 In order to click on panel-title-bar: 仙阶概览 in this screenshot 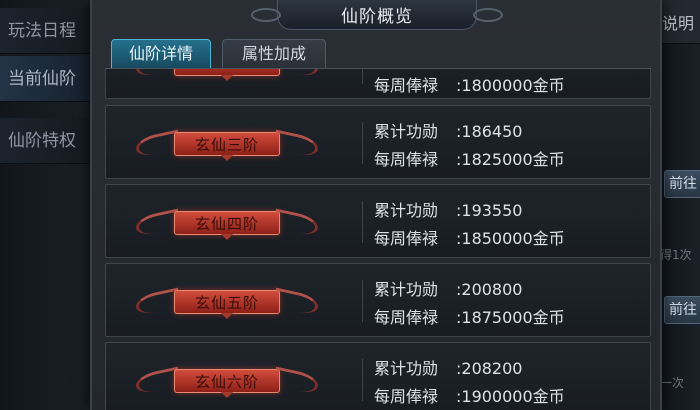, I will do `click(377, 15)`.